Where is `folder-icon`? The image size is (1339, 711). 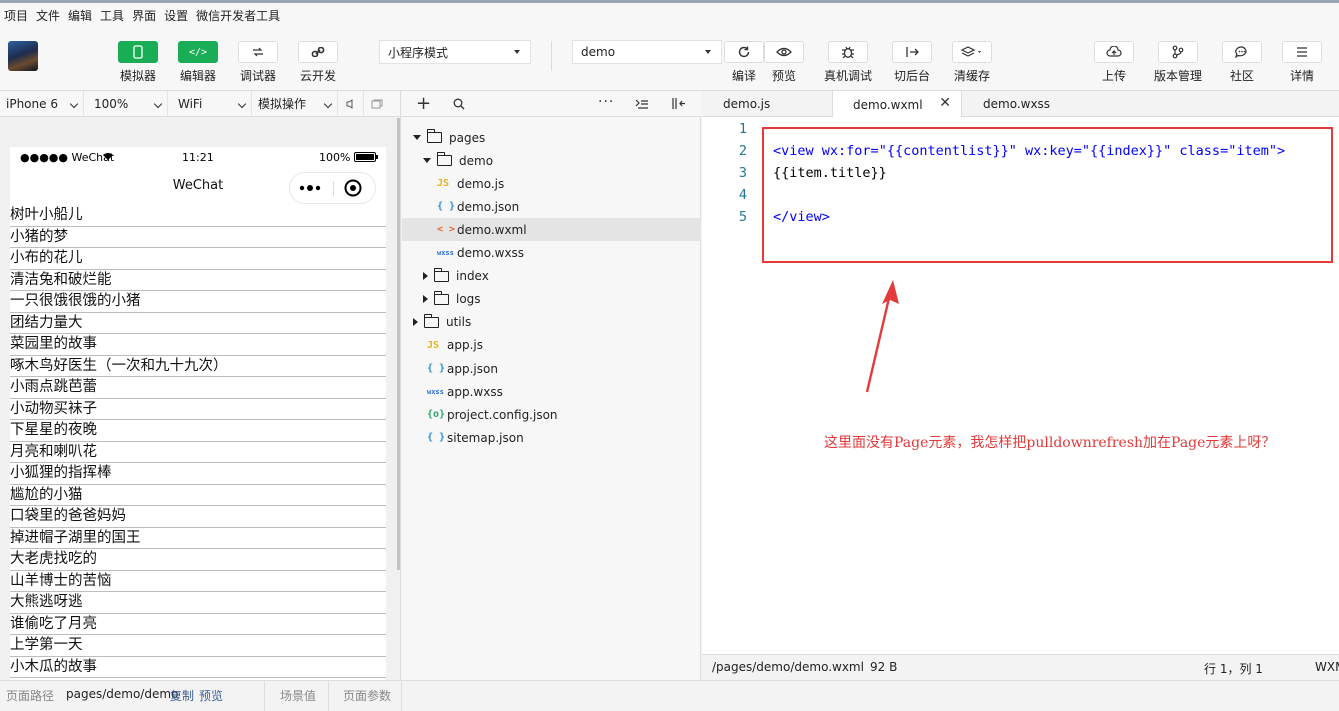 folder-icon is located at coordinates (441, 274).